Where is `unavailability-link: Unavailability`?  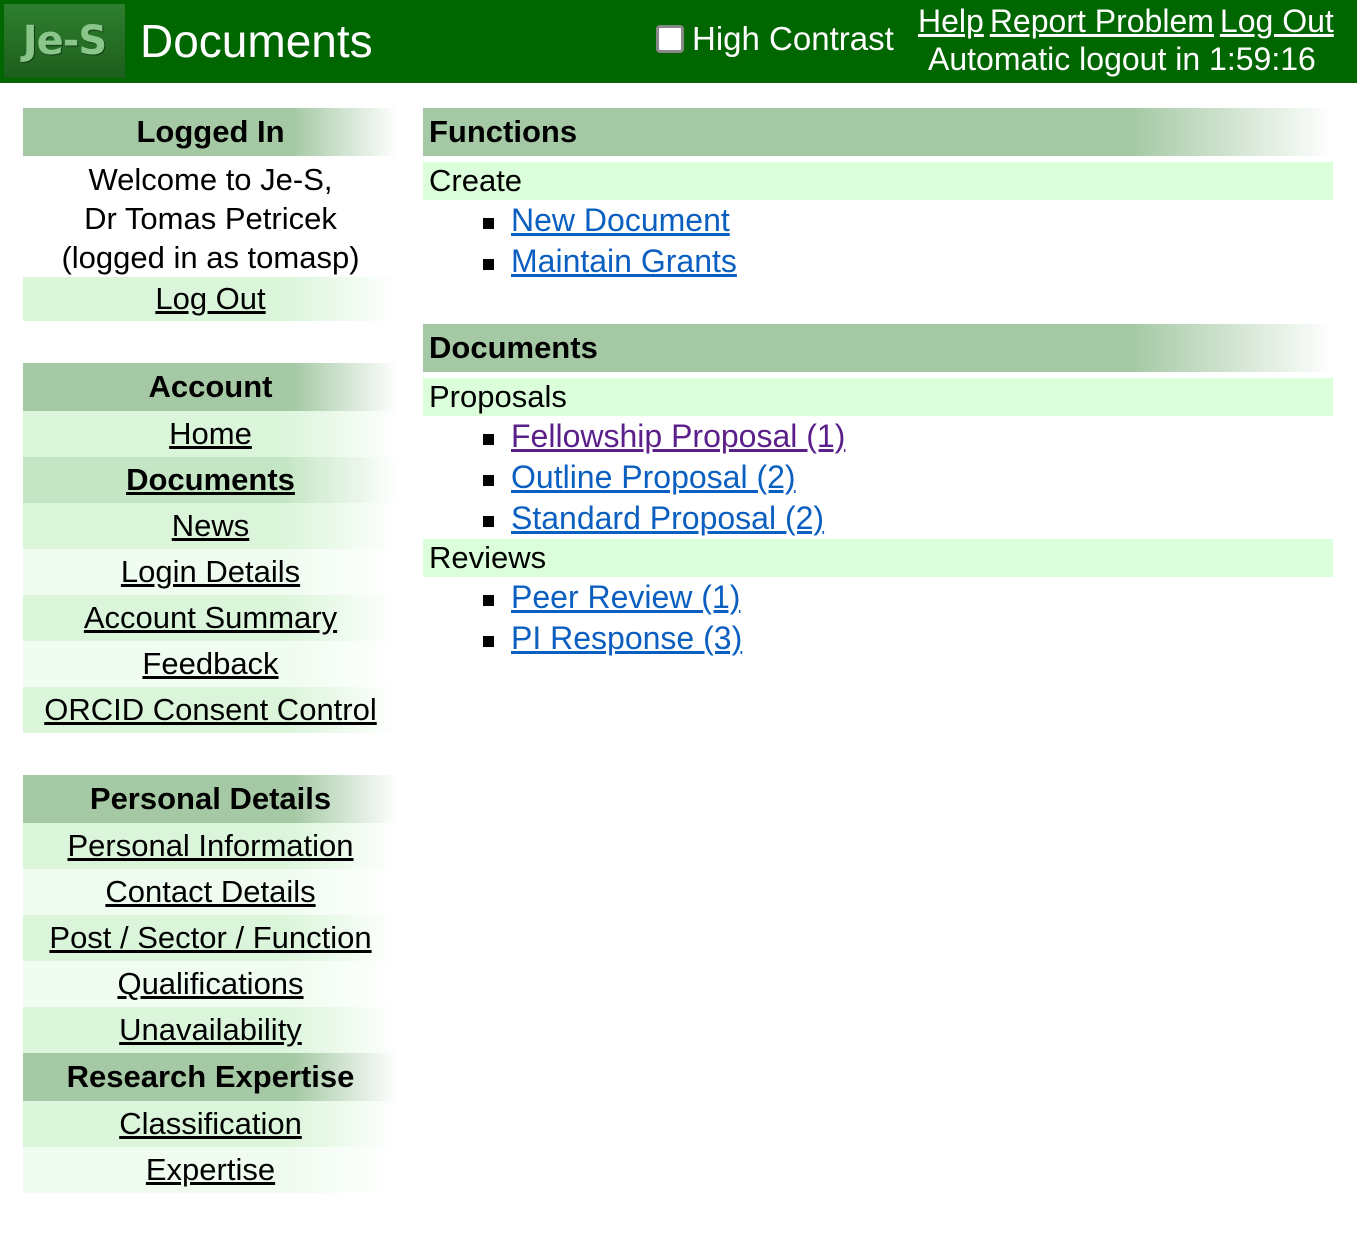 unavailability-link: Unavailability is located at coordinates (210, 1029).